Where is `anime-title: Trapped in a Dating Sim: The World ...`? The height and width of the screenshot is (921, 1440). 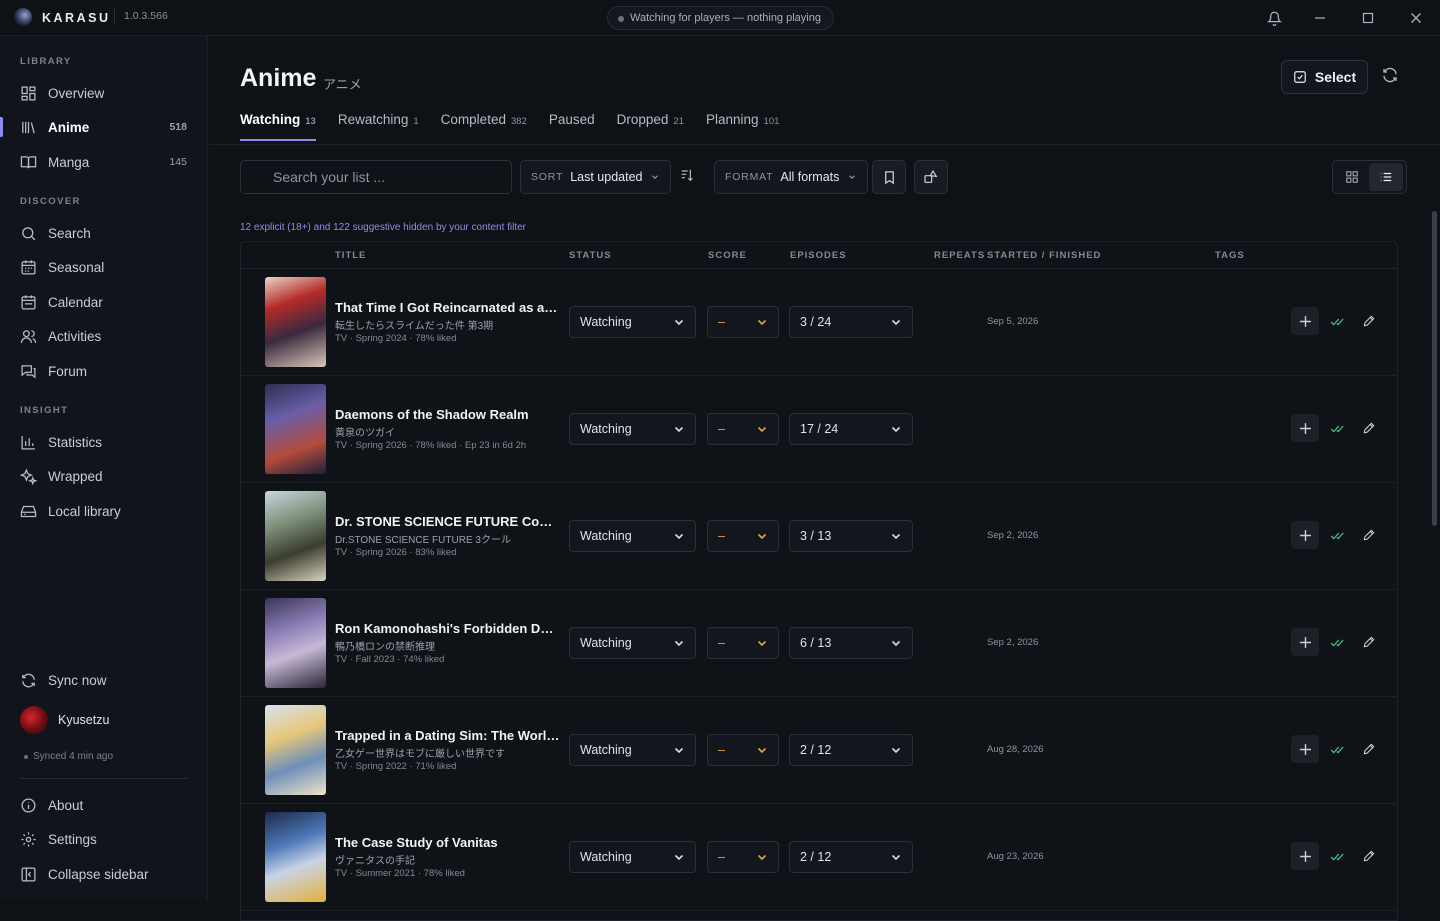
anime-title: Trapped in a Dating Sim: The World ... is located at coordinates (447, 735).